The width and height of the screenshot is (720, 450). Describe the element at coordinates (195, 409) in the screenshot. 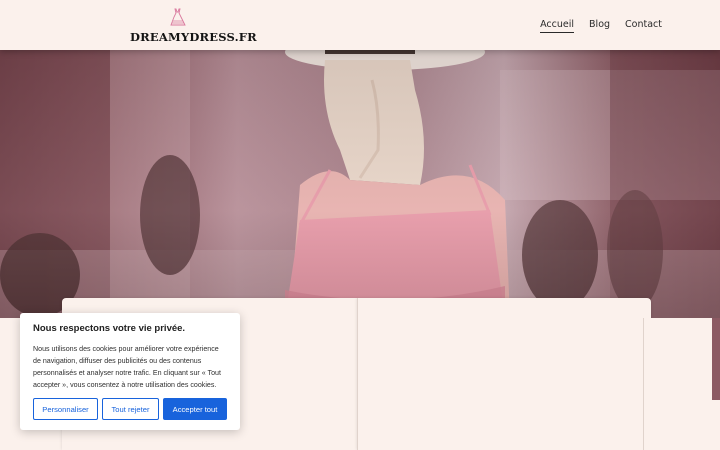

I see `accept-all-button: Accepter tout` at that location.